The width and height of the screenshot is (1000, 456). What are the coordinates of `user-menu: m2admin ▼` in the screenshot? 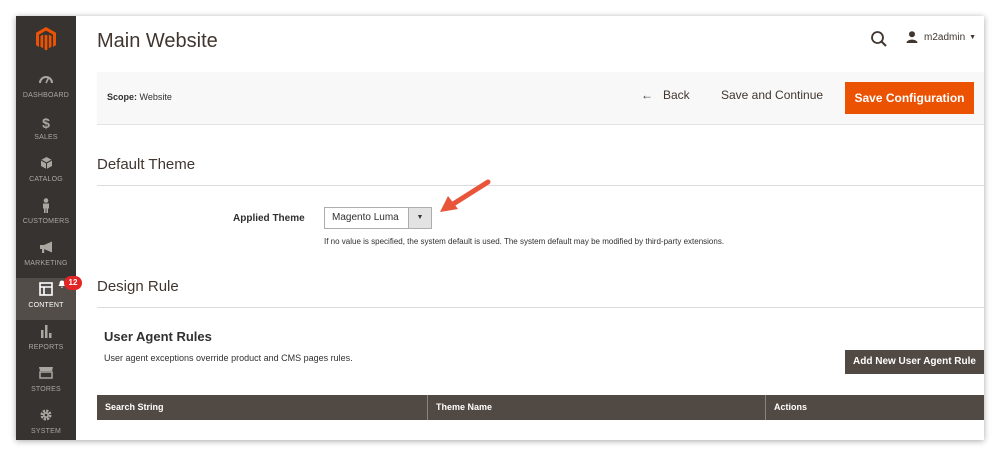 It's located at (941, 37).